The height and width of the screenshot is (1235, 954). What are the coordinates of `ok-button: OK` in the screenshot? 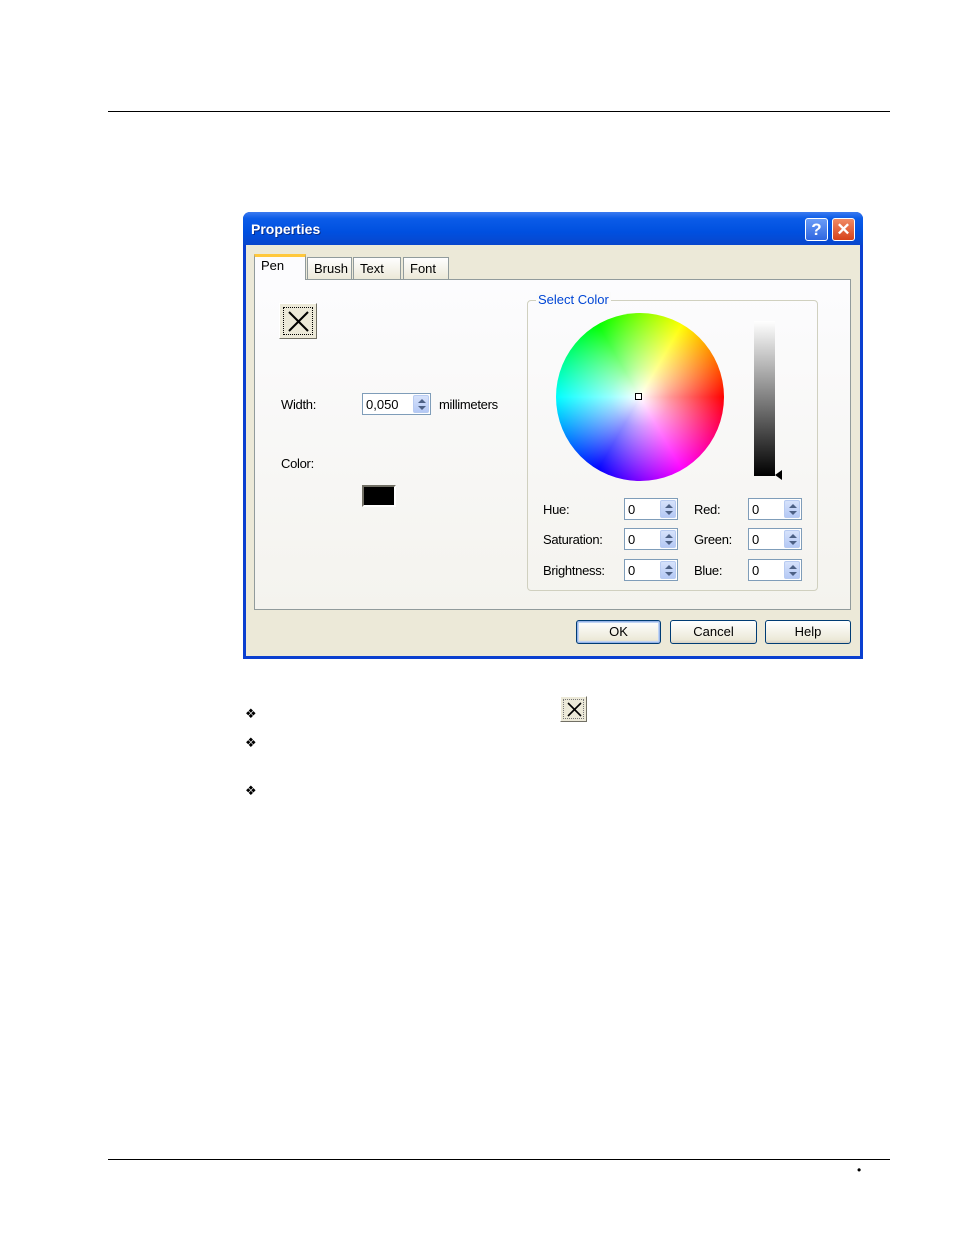 It's located at (618, 632).